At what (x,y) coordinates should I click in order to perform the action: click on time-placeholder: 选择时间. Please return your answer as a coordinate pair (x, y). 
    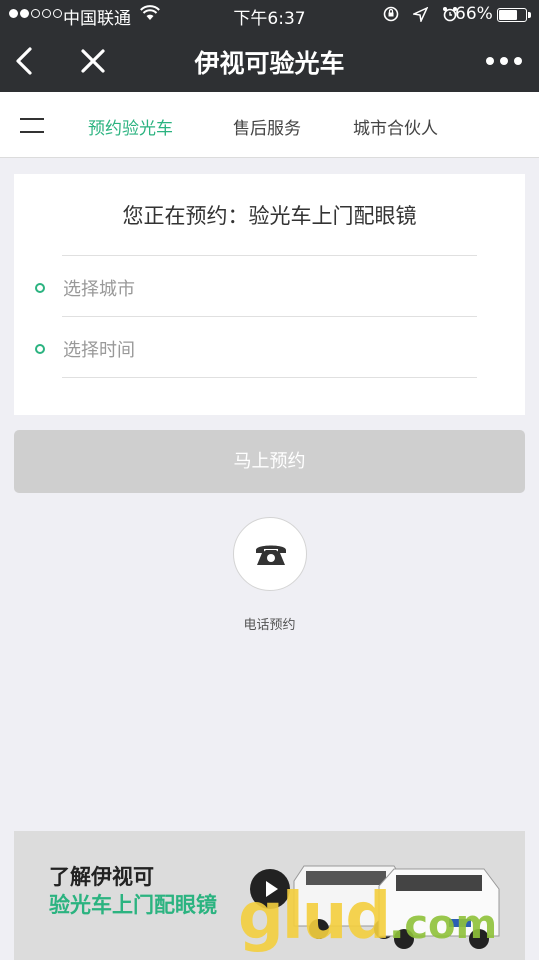
    Looking at the image, I should click on (99, 350).